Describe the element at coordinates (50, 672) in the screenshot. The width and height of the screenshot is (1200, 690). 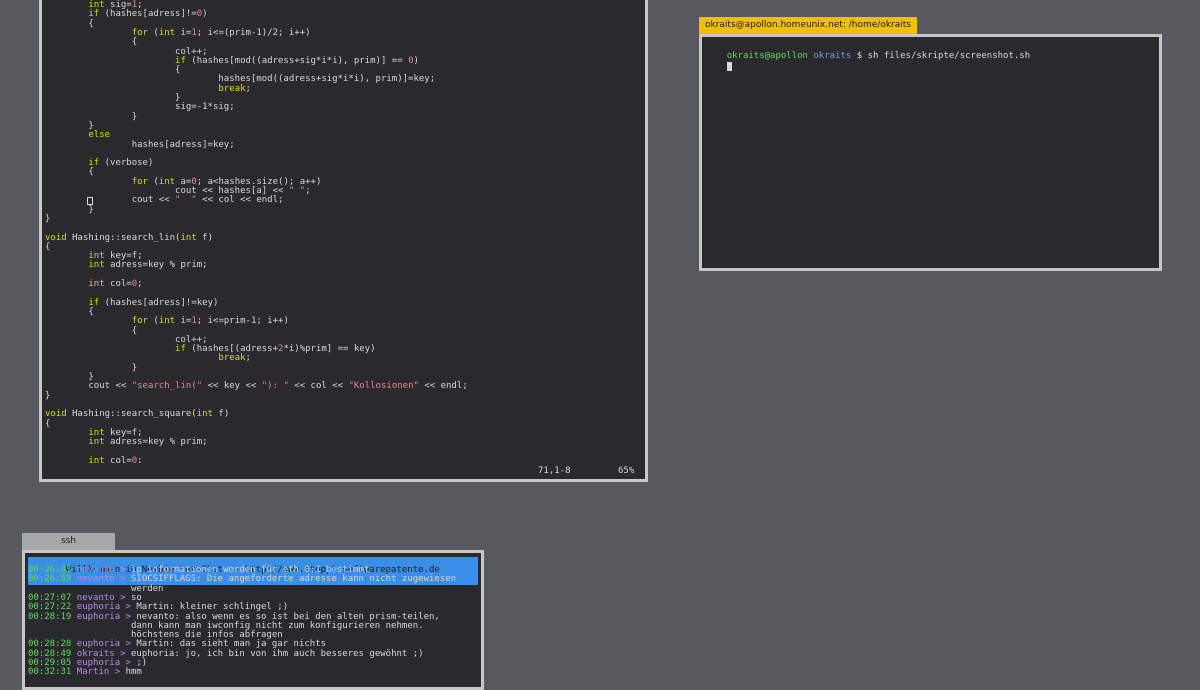
I see `chat-timestamp: 00:32:31` at that location.